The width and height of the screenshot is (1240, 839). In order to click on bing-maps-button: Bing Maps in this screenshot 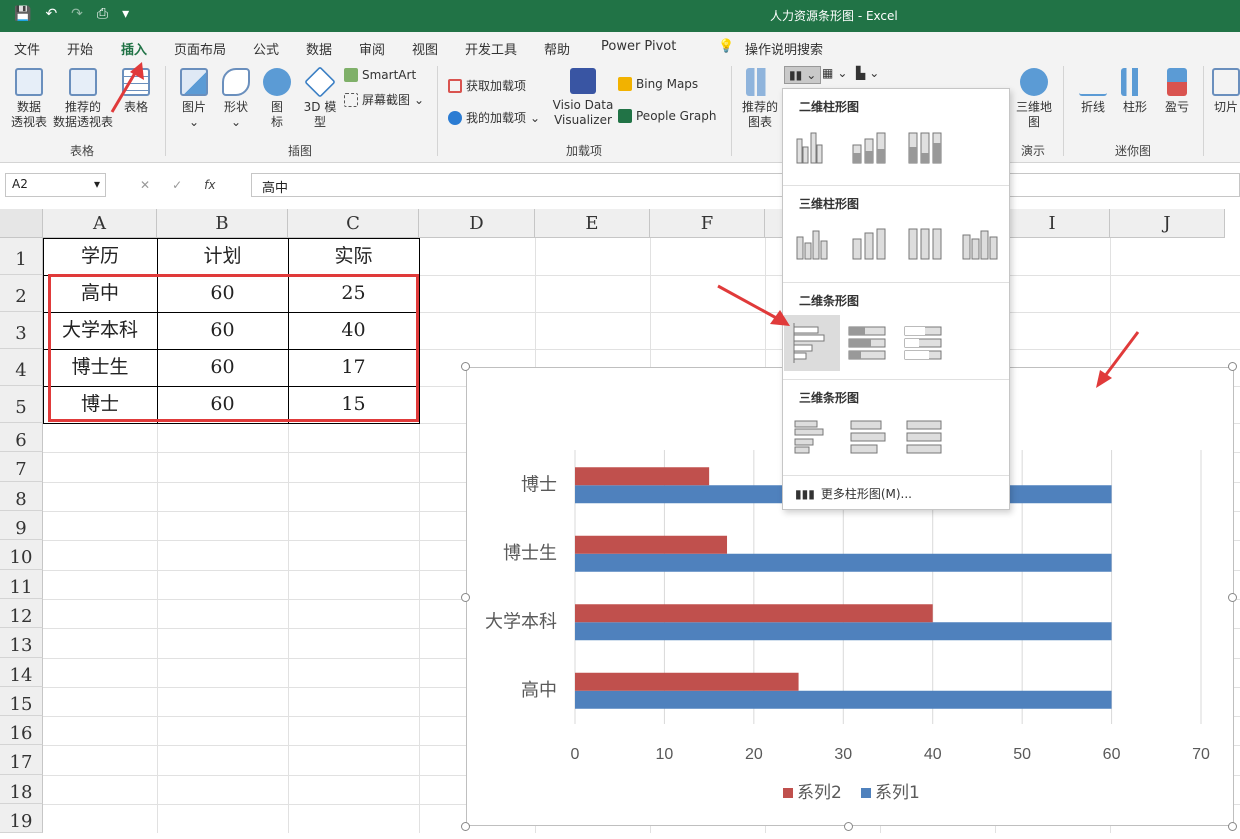, I will do `click(658, 84)`.